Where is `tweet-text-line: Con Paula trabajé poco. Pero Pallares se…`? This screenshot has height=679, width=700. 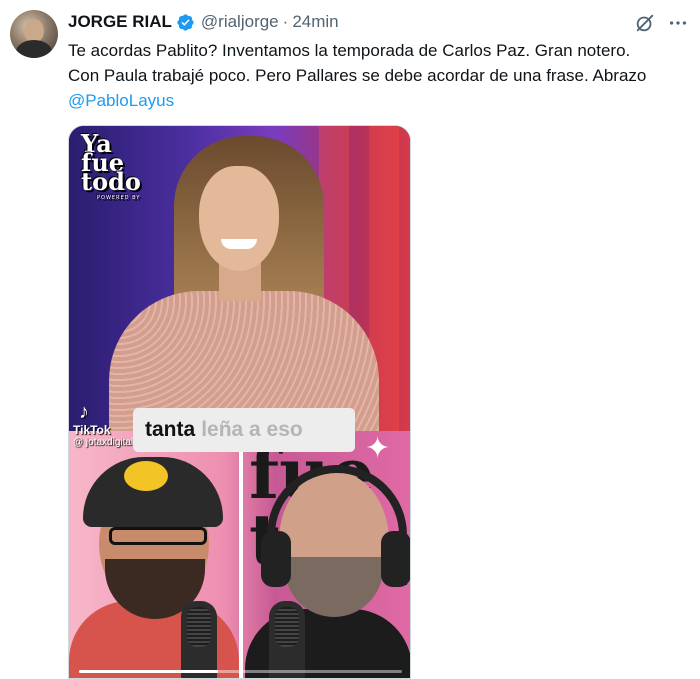 tweet-text-line: Con Paula trabajé poco. Pero Pallares se… is located at coordinates (357, 75).